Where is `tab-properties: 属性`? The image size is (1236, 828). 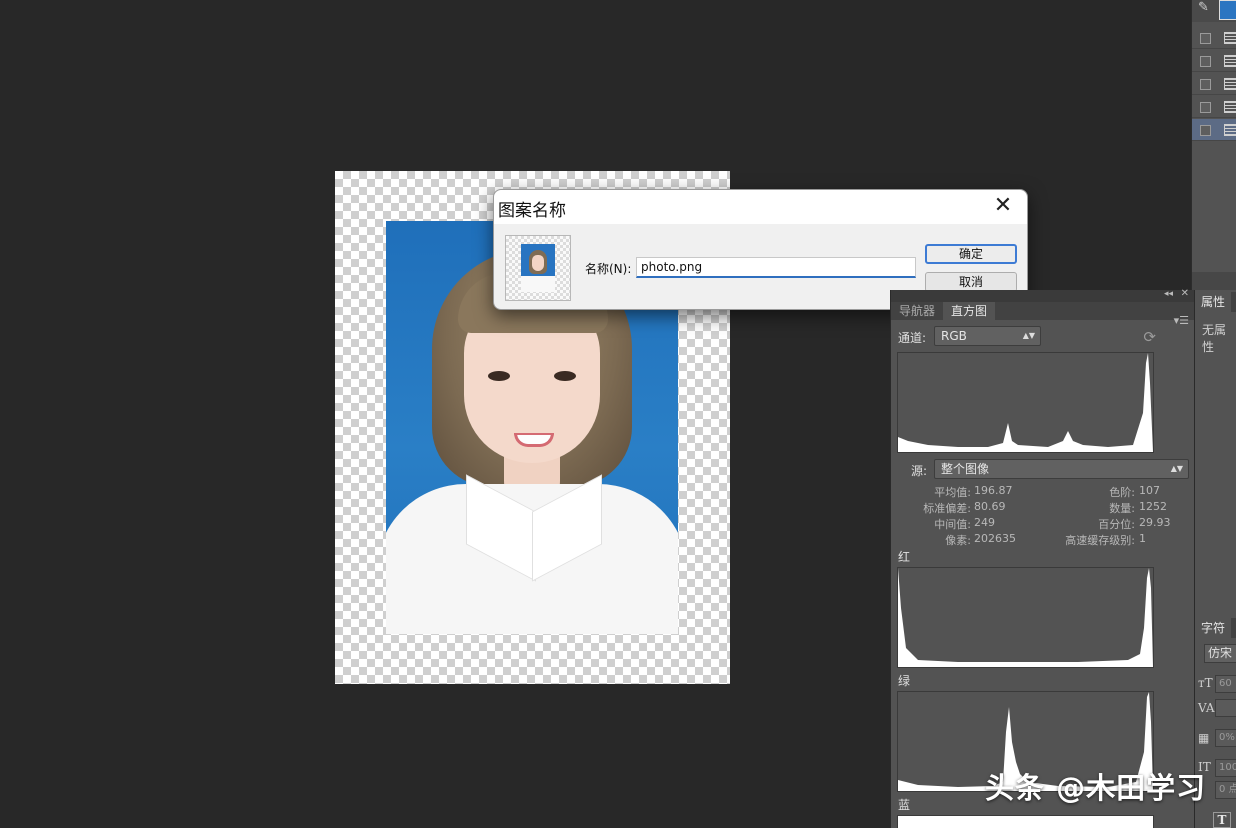 tab-properties: 属性 is located at coordinates (1213, 302).